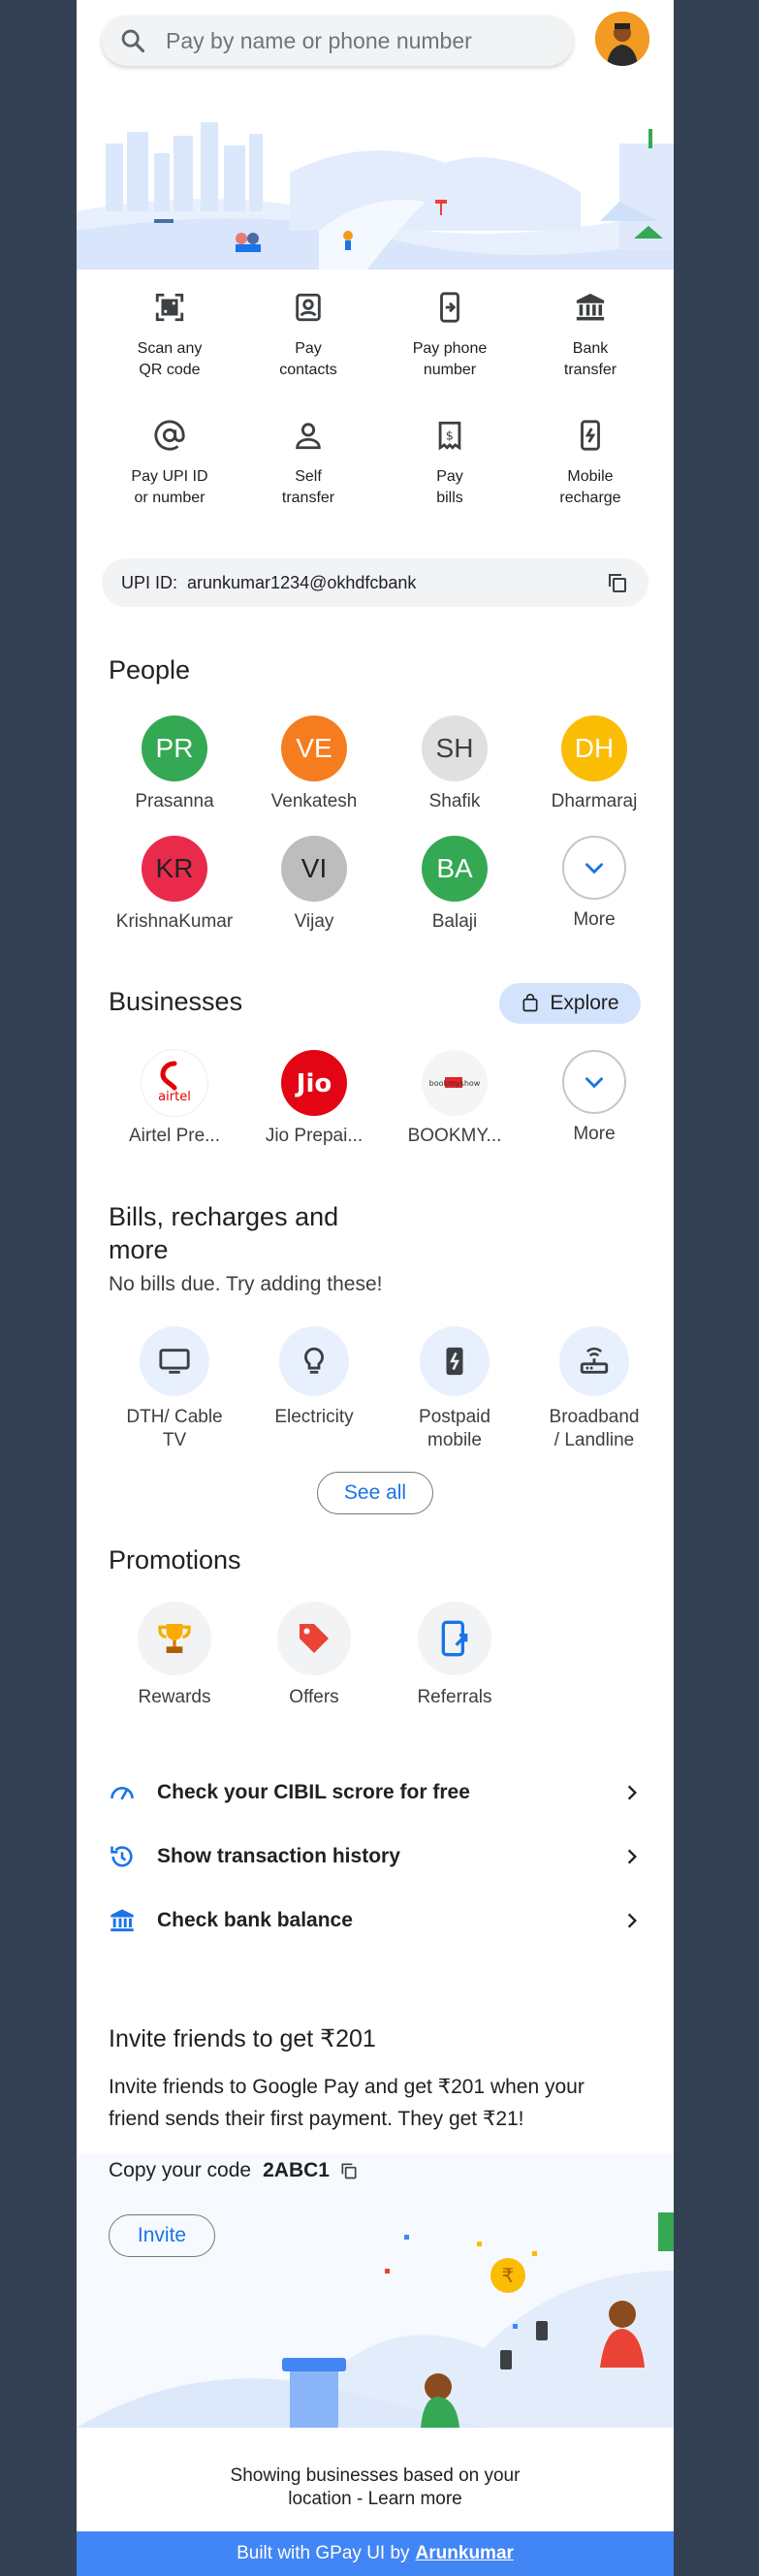 This screenshot has height=2576, width=759. Describe the element at coordinates (174, 884) in the screenshot. I see `person-krishnakumar: KR KrishnaKumar` at that location.